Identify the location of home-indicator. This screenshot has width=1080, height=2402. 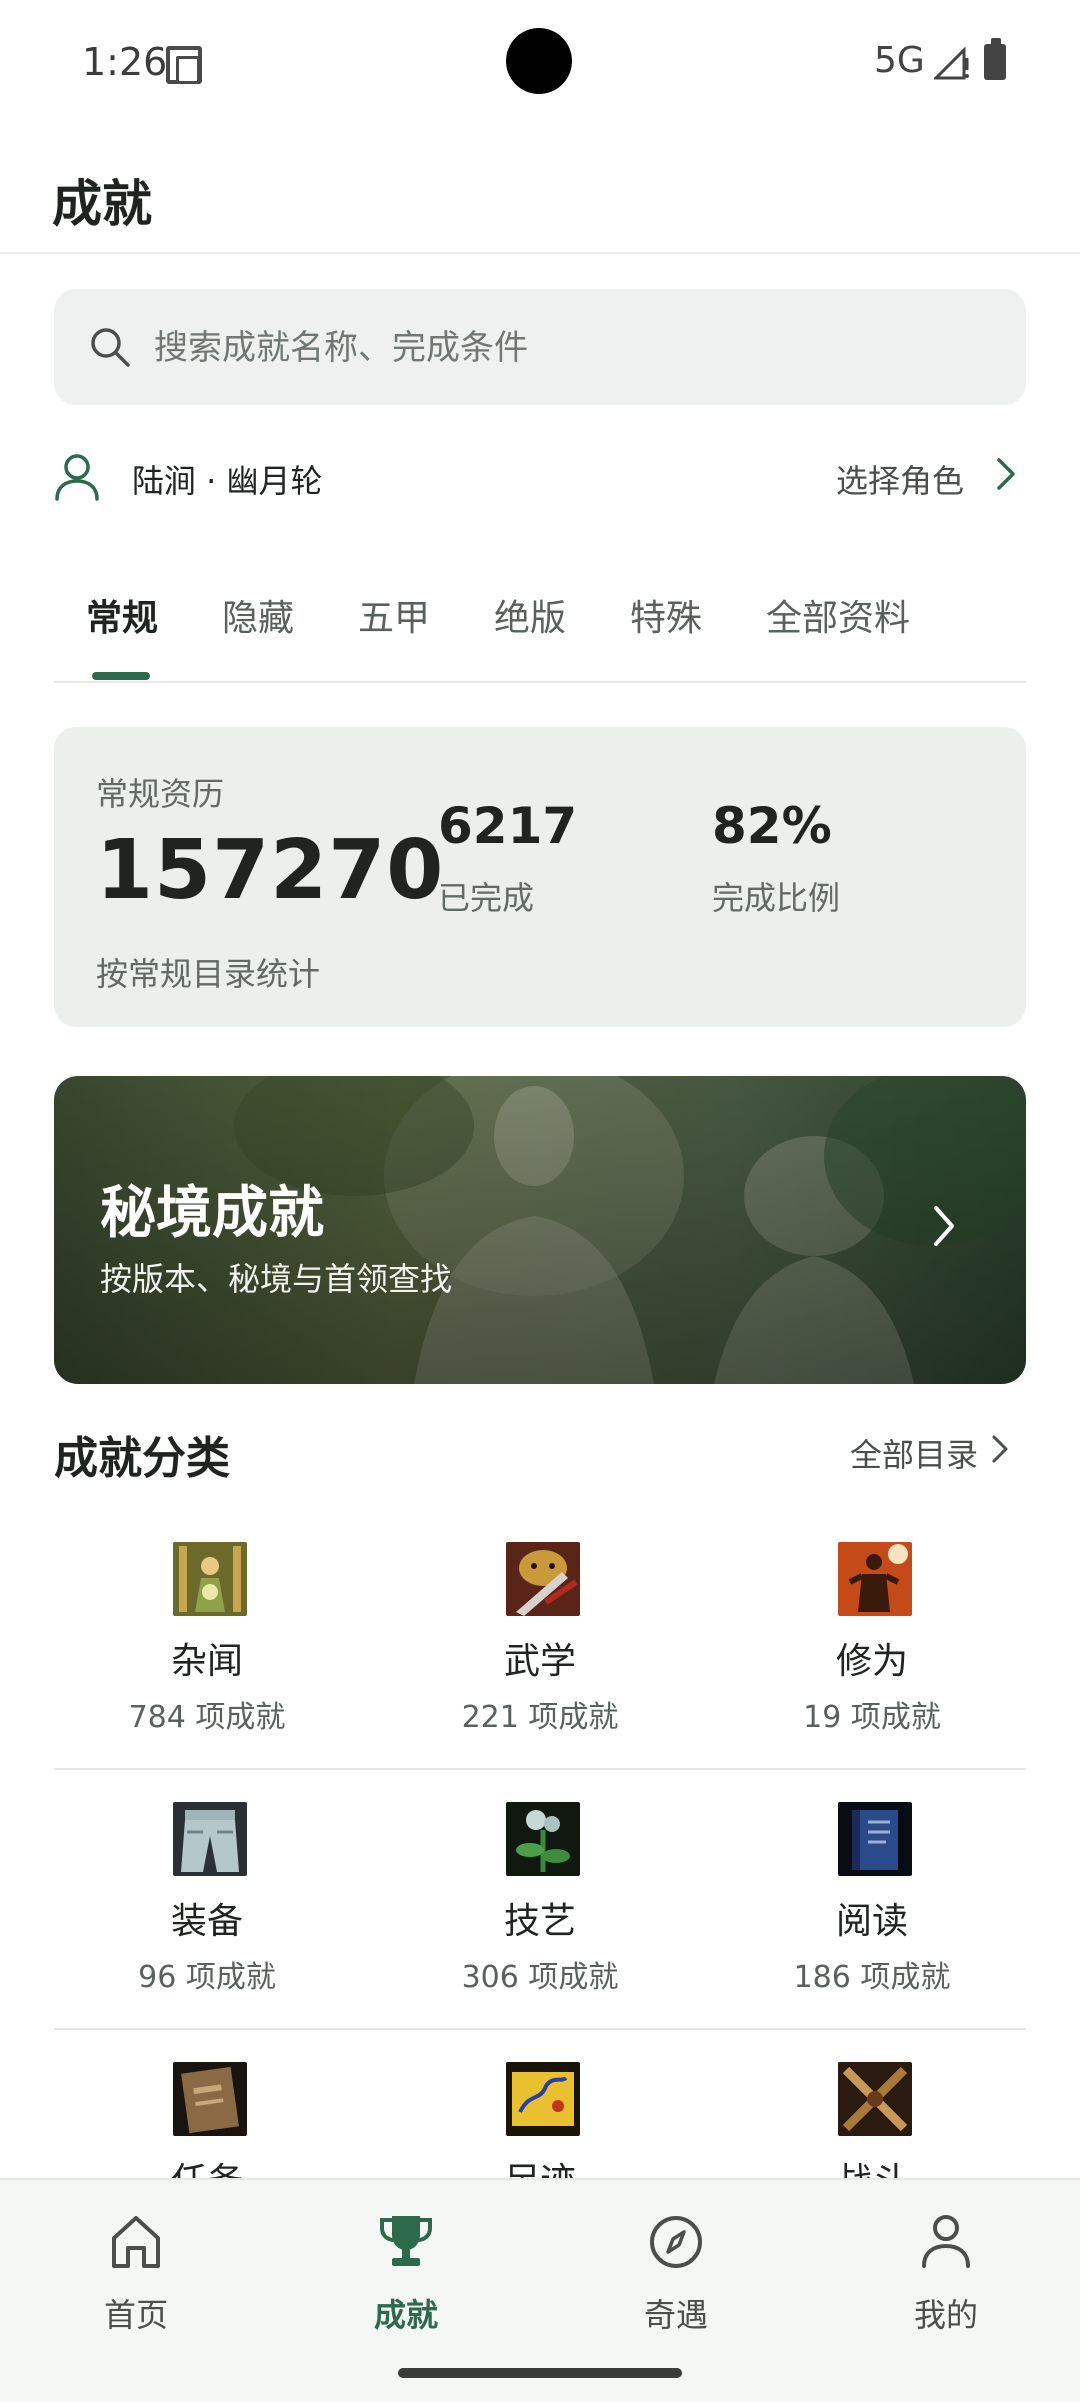
(540, 2373).